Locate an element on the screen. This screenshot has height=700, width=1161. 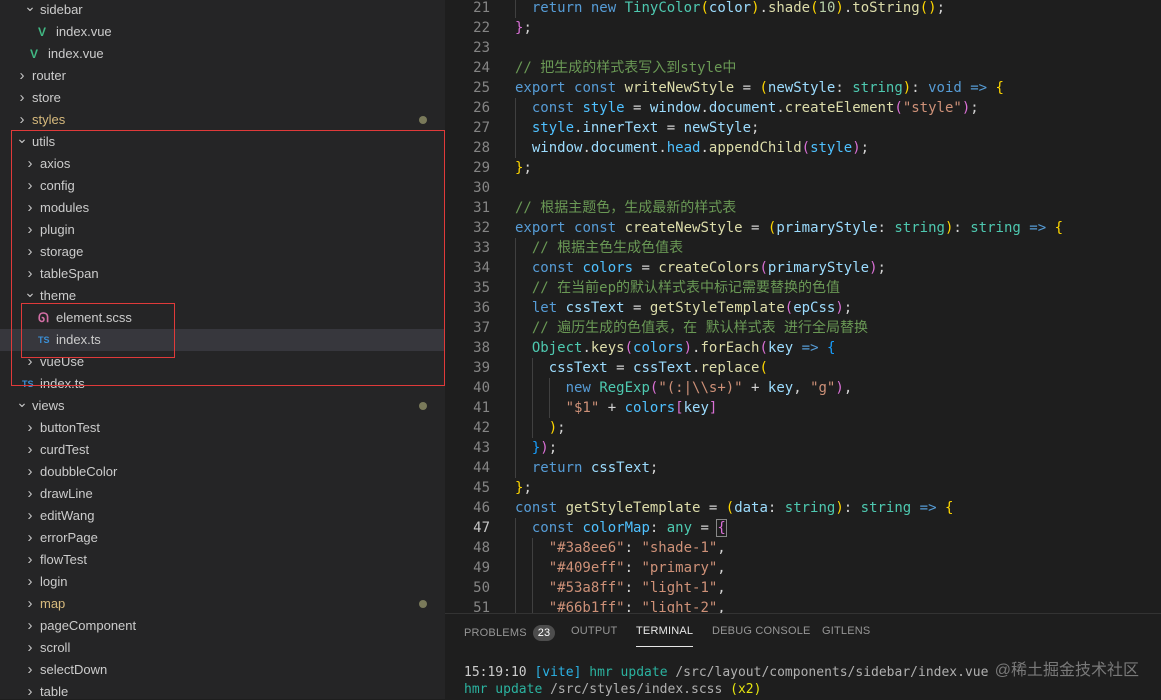
tree-item-label: theme is located at coordinates (58, 295).